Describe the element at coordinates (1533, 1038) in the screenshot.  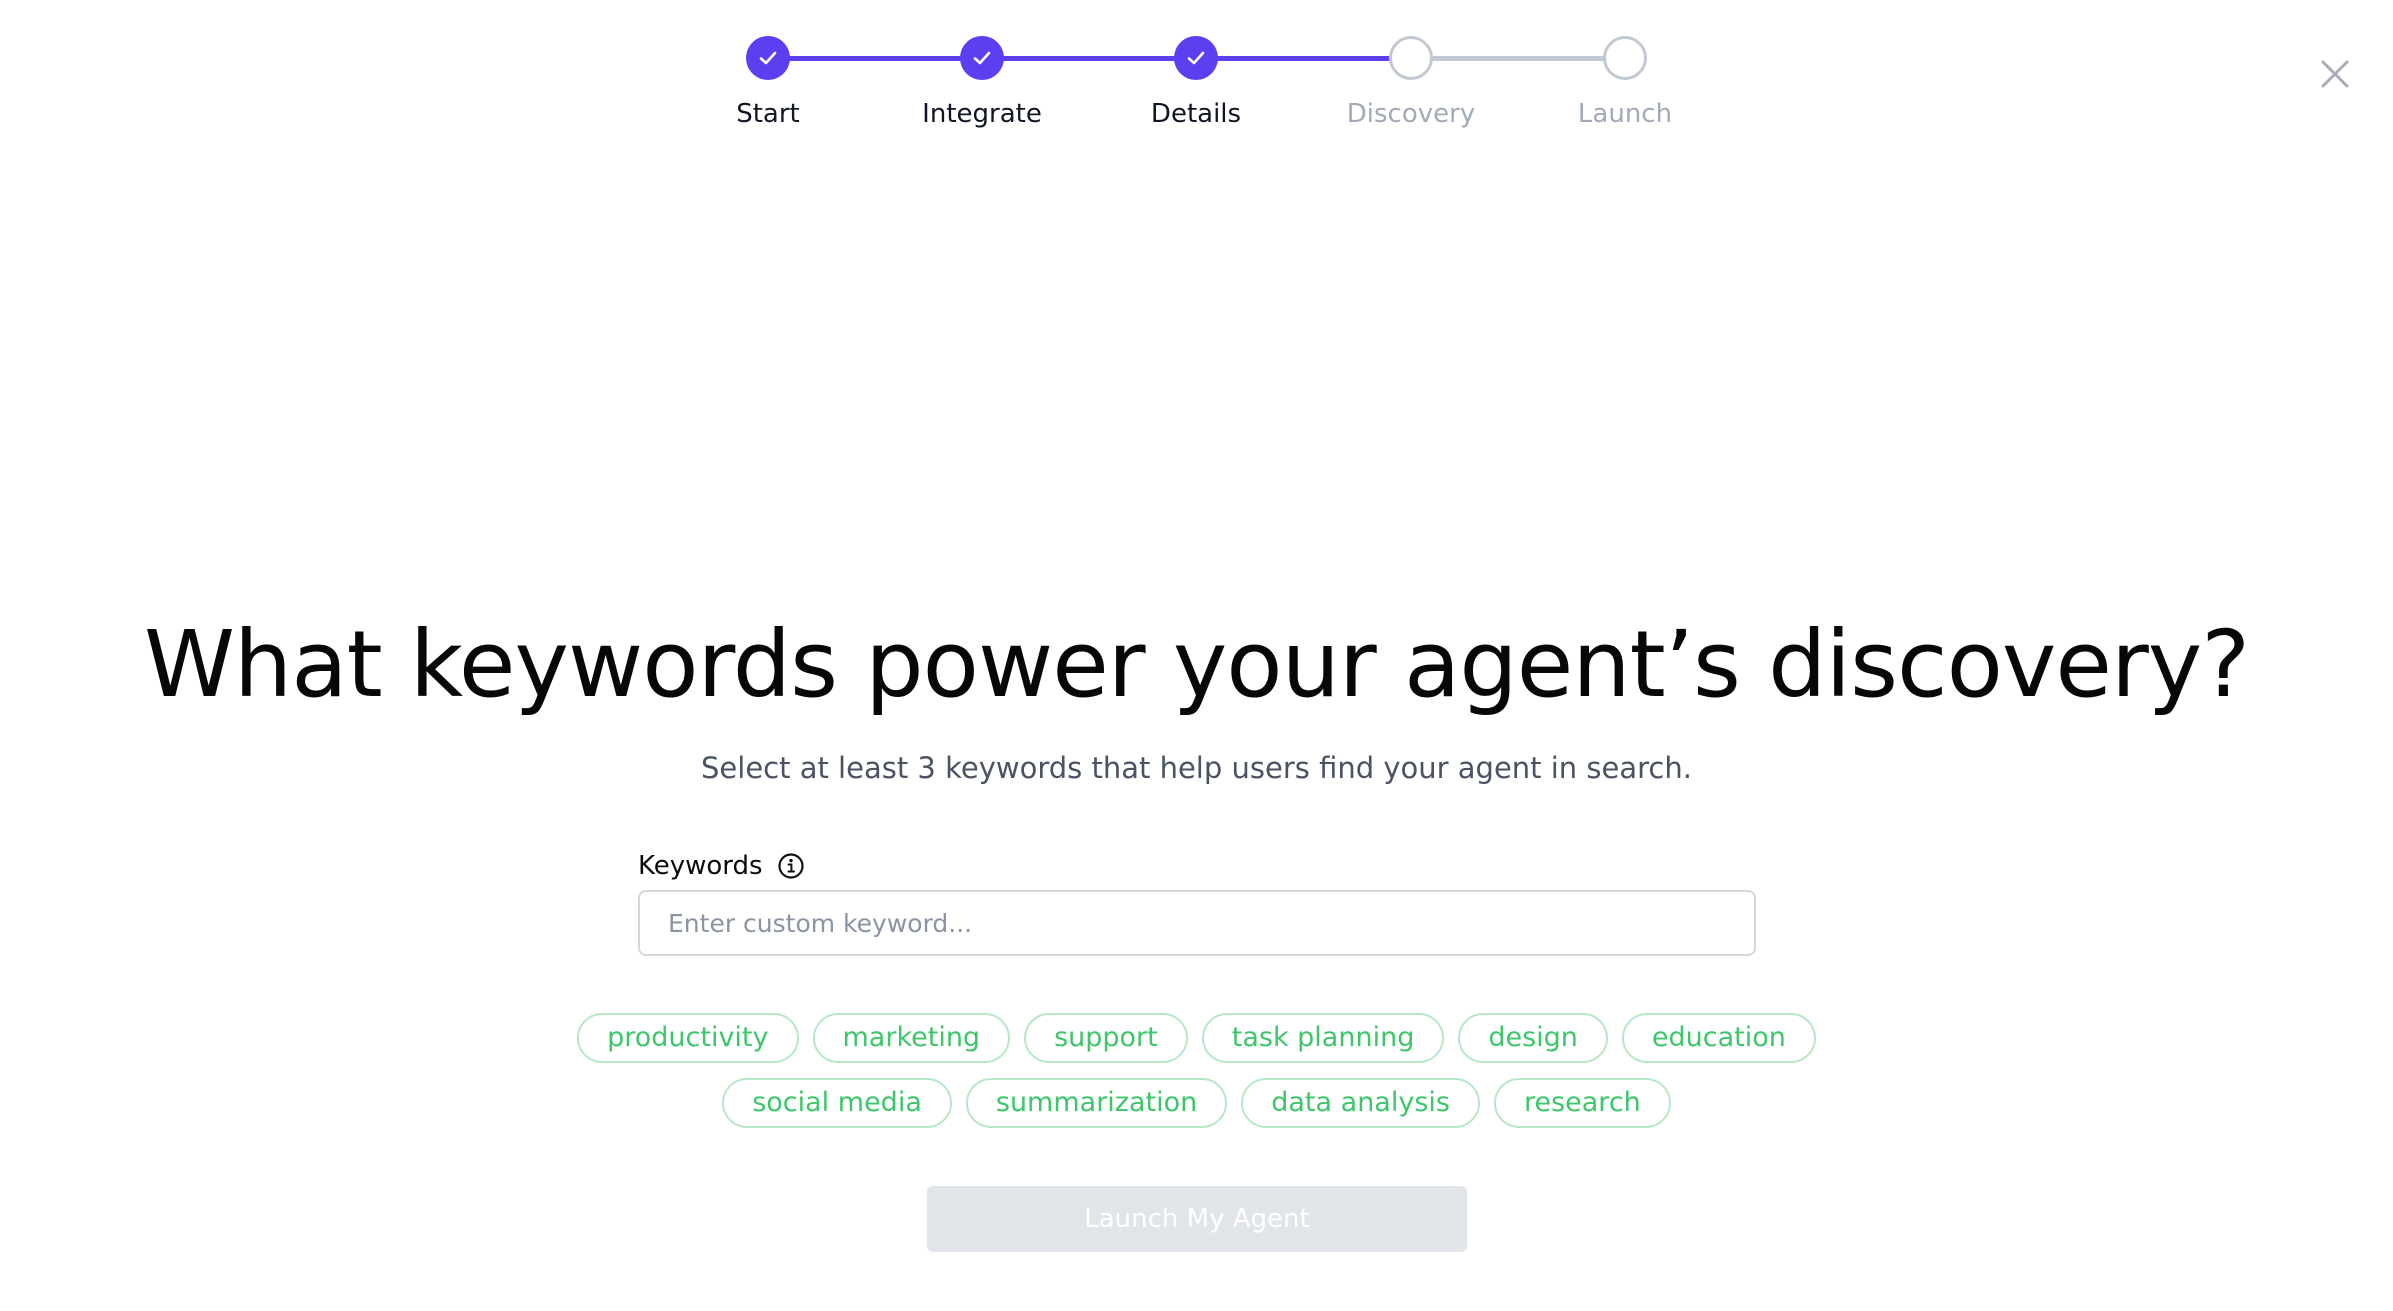
I see `keyword-chip-design: design` at that location.